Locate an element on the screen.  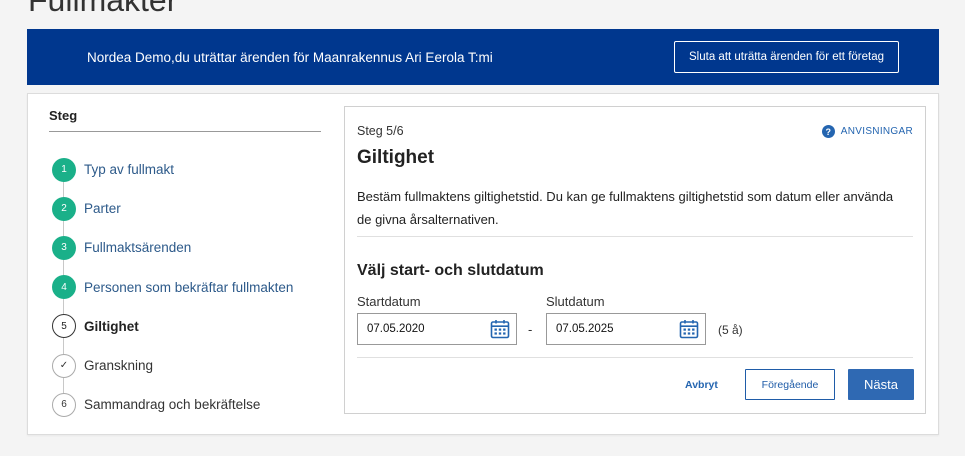
step-number: 6 is located at coordinates (64, 404).